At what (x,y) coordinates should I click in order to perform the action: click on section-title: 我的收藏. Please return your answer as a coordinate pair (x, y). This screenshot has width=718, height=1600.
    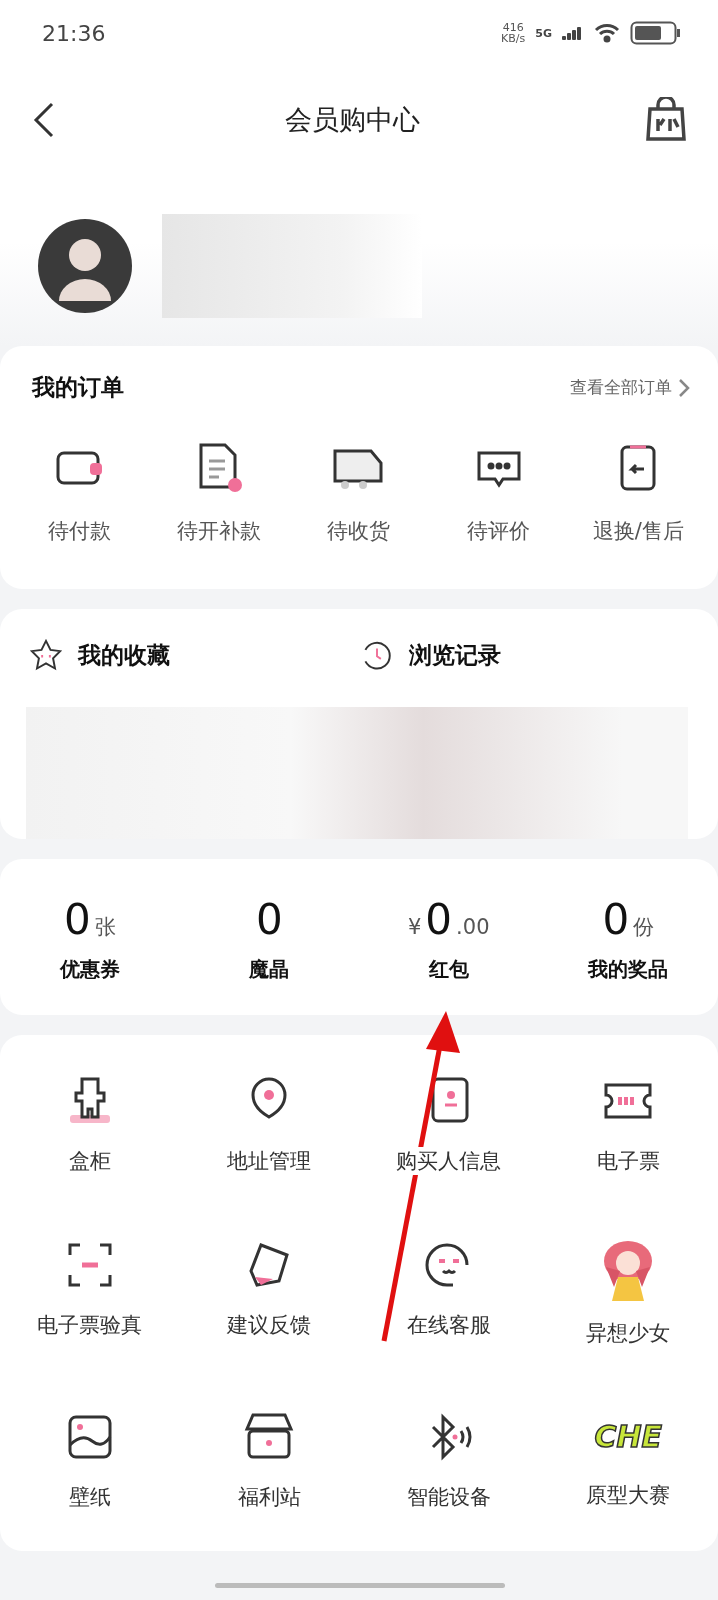
    Looking at the image, I should click on (124, 655).